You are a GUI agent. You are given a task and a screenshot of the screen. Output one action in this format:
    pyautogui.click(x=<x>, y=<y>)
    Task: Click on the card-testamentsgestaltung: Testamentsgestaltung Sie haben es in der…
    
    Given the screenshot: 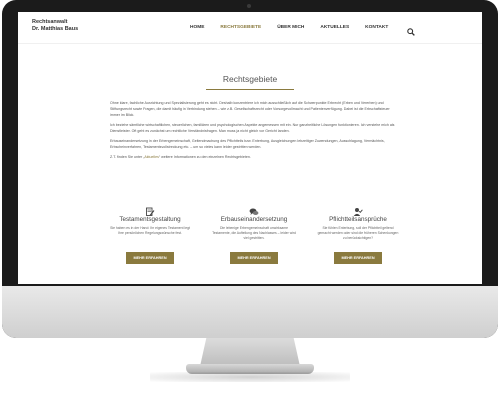 What is the action you would take?
    pyautogui.click(x=150, y=234)
    